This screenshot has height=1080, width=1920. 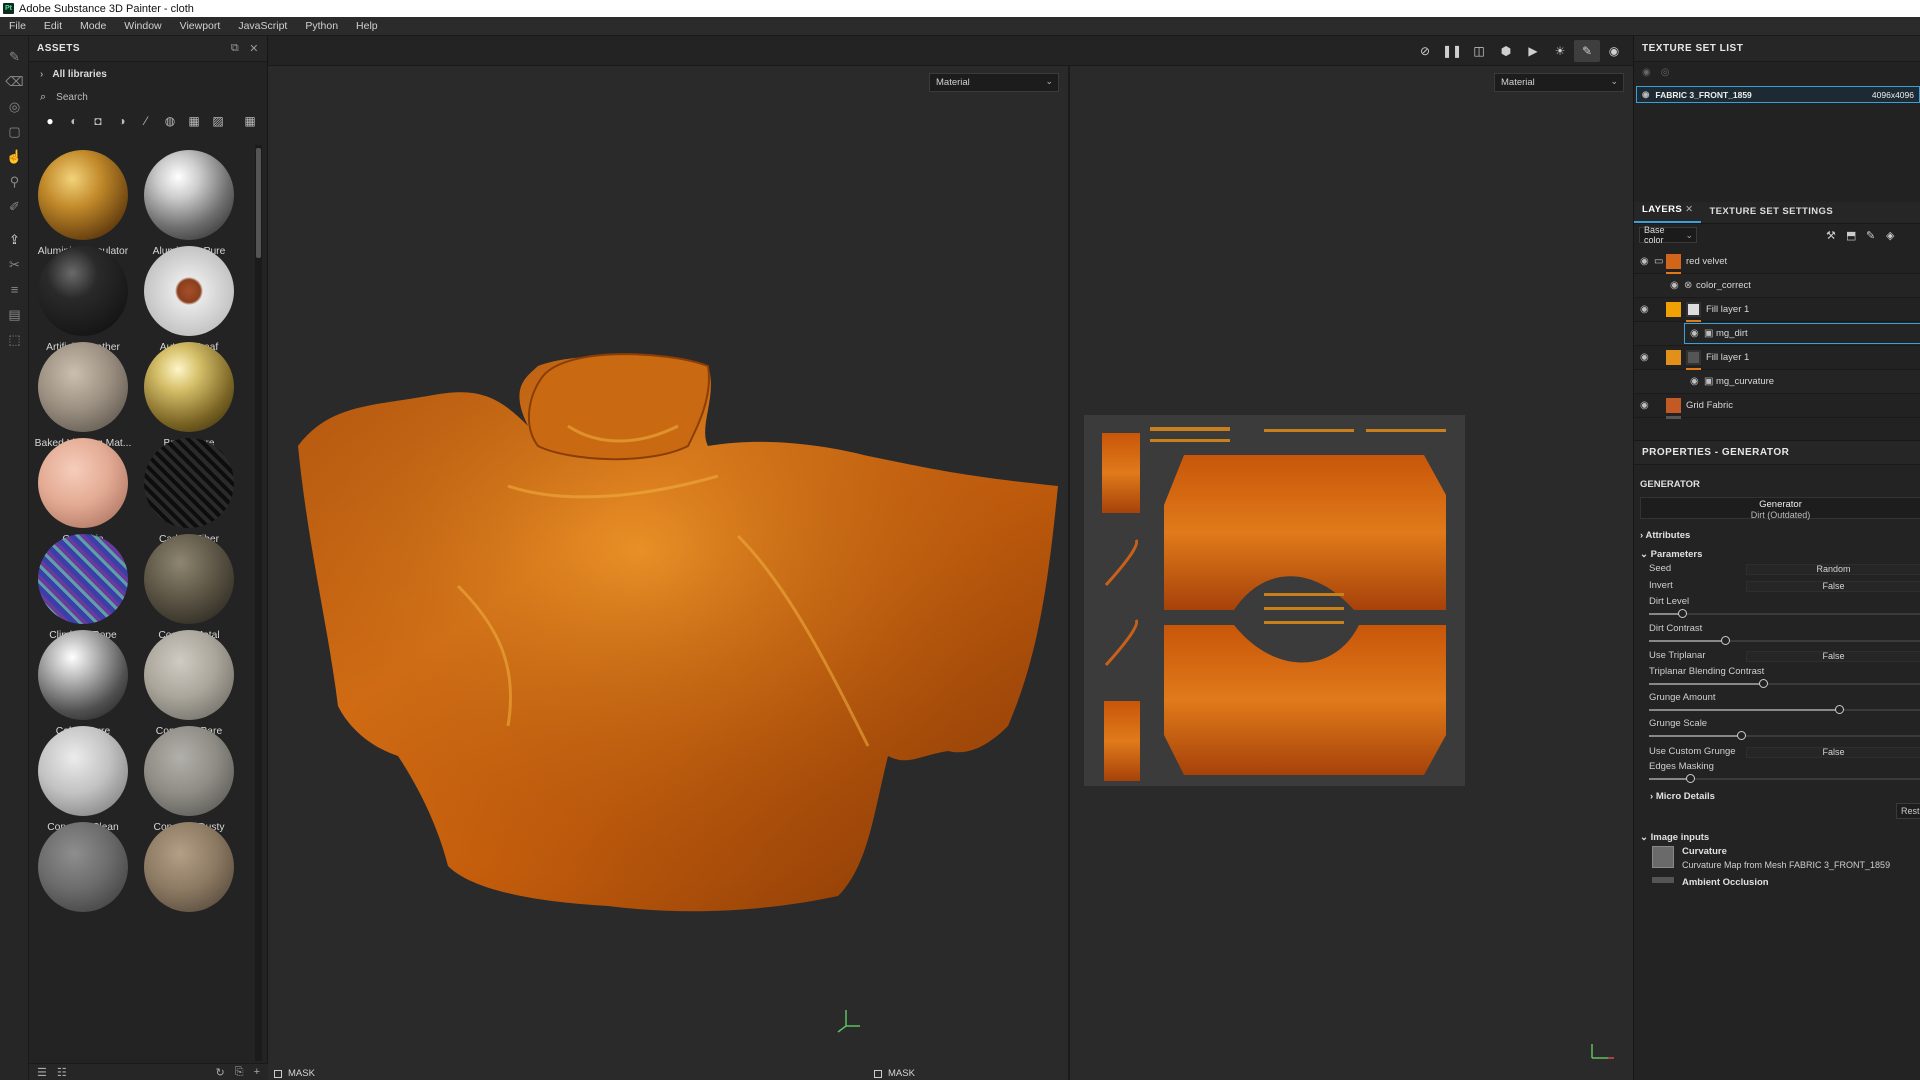 I want to click on micro-details-toggle: › Micro Details, so click(x=1682, y=796).